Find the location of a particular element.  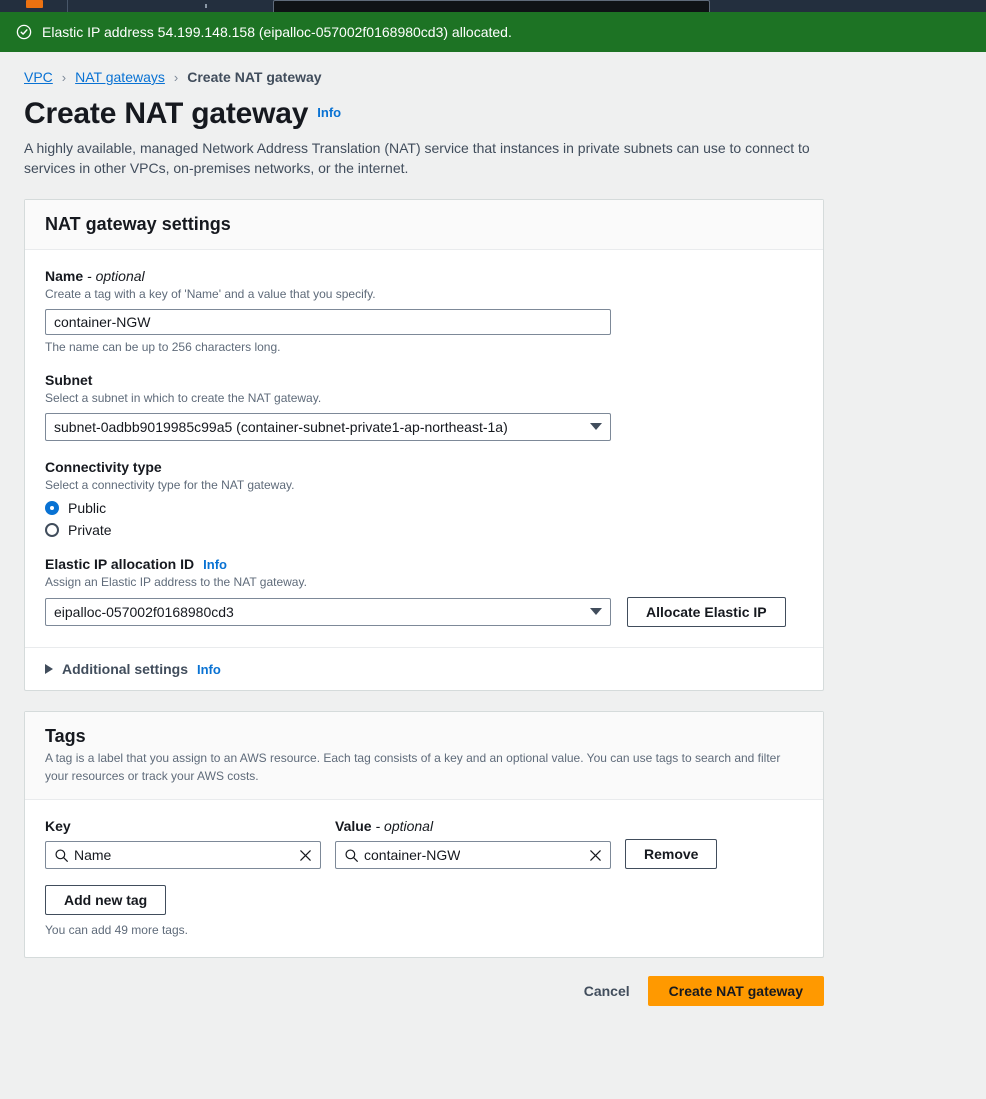

chevron-right-icon is located at coordinates (49, 669).